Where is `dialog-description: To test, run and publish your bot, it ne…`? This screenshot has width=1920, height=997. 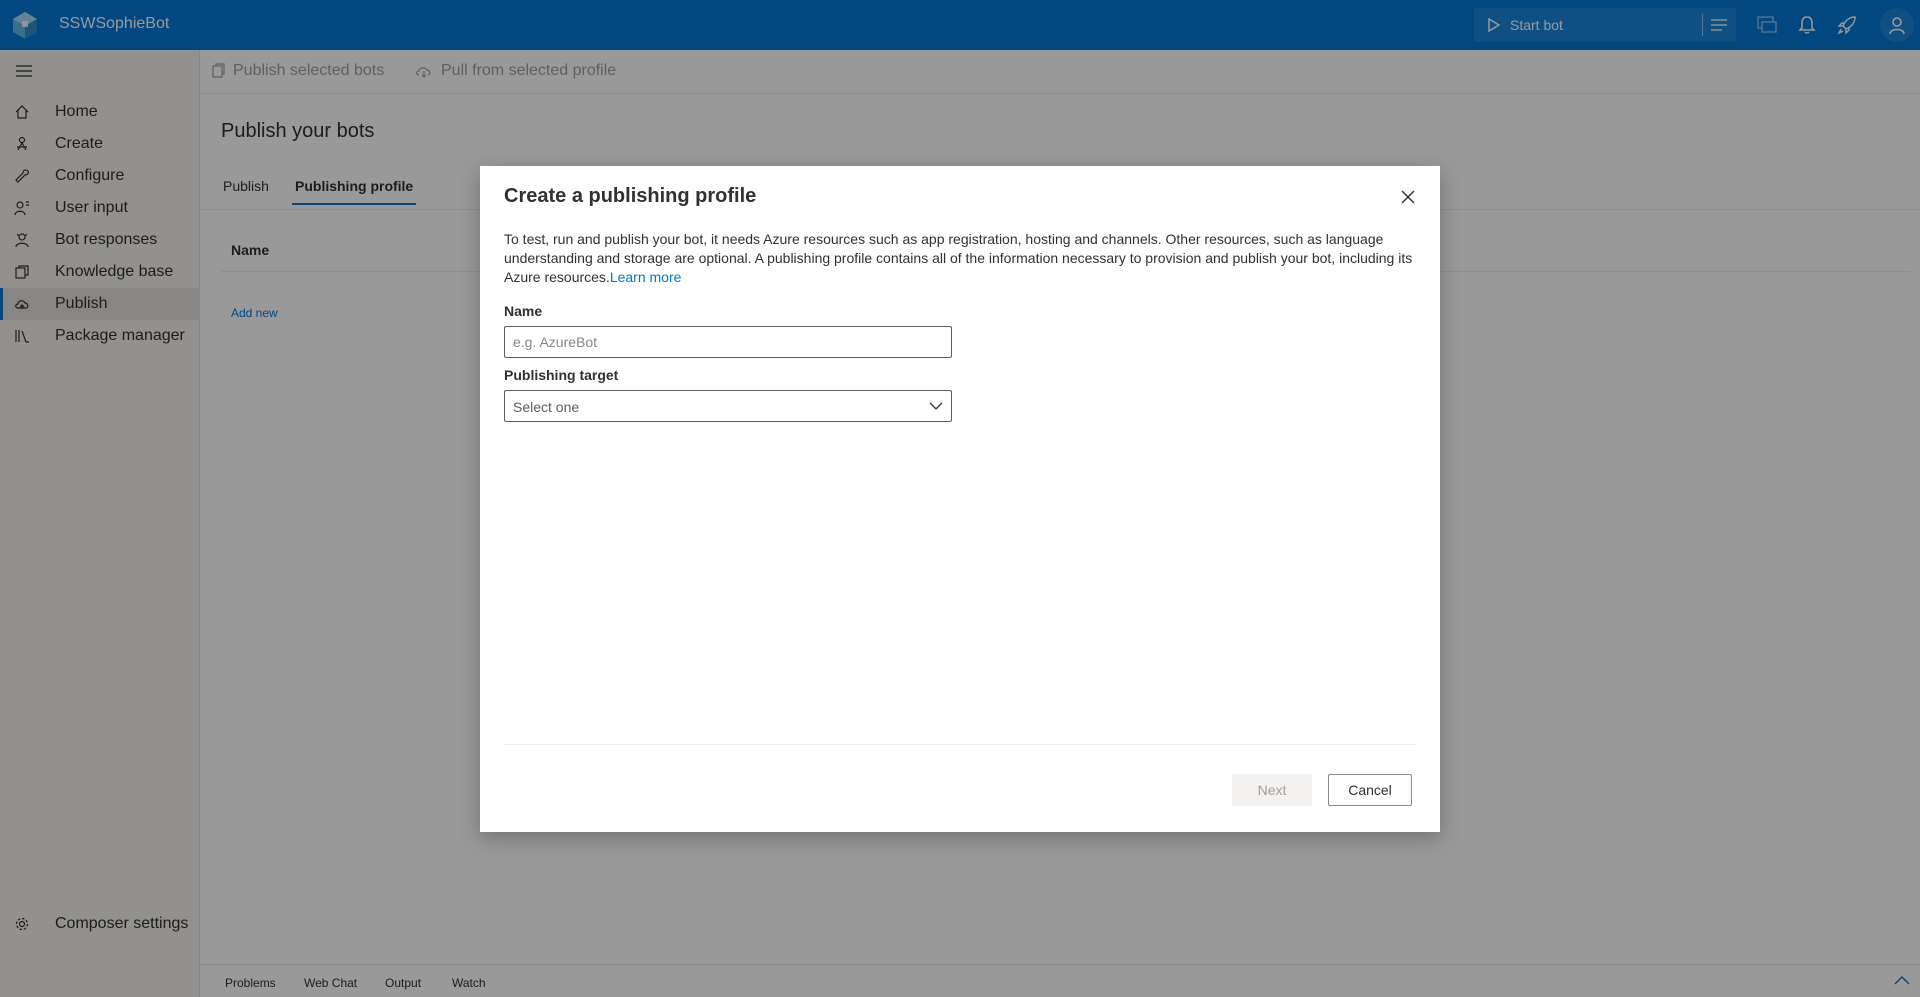
dialog-description: To test, run and publish your bot, it ne… is located at coordinates (959, 258).